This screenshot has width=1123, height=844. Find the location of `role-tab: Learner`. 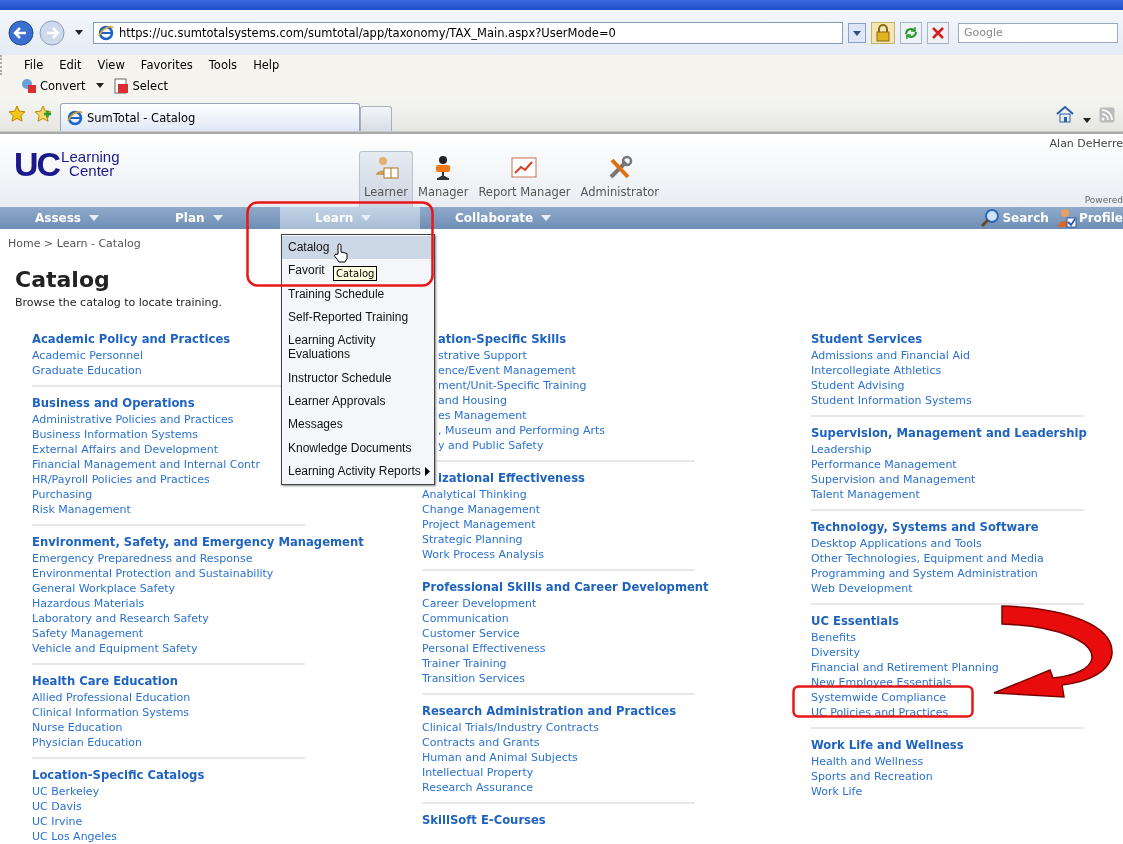

role-tab: Learner is located at coordinates (386, 179).